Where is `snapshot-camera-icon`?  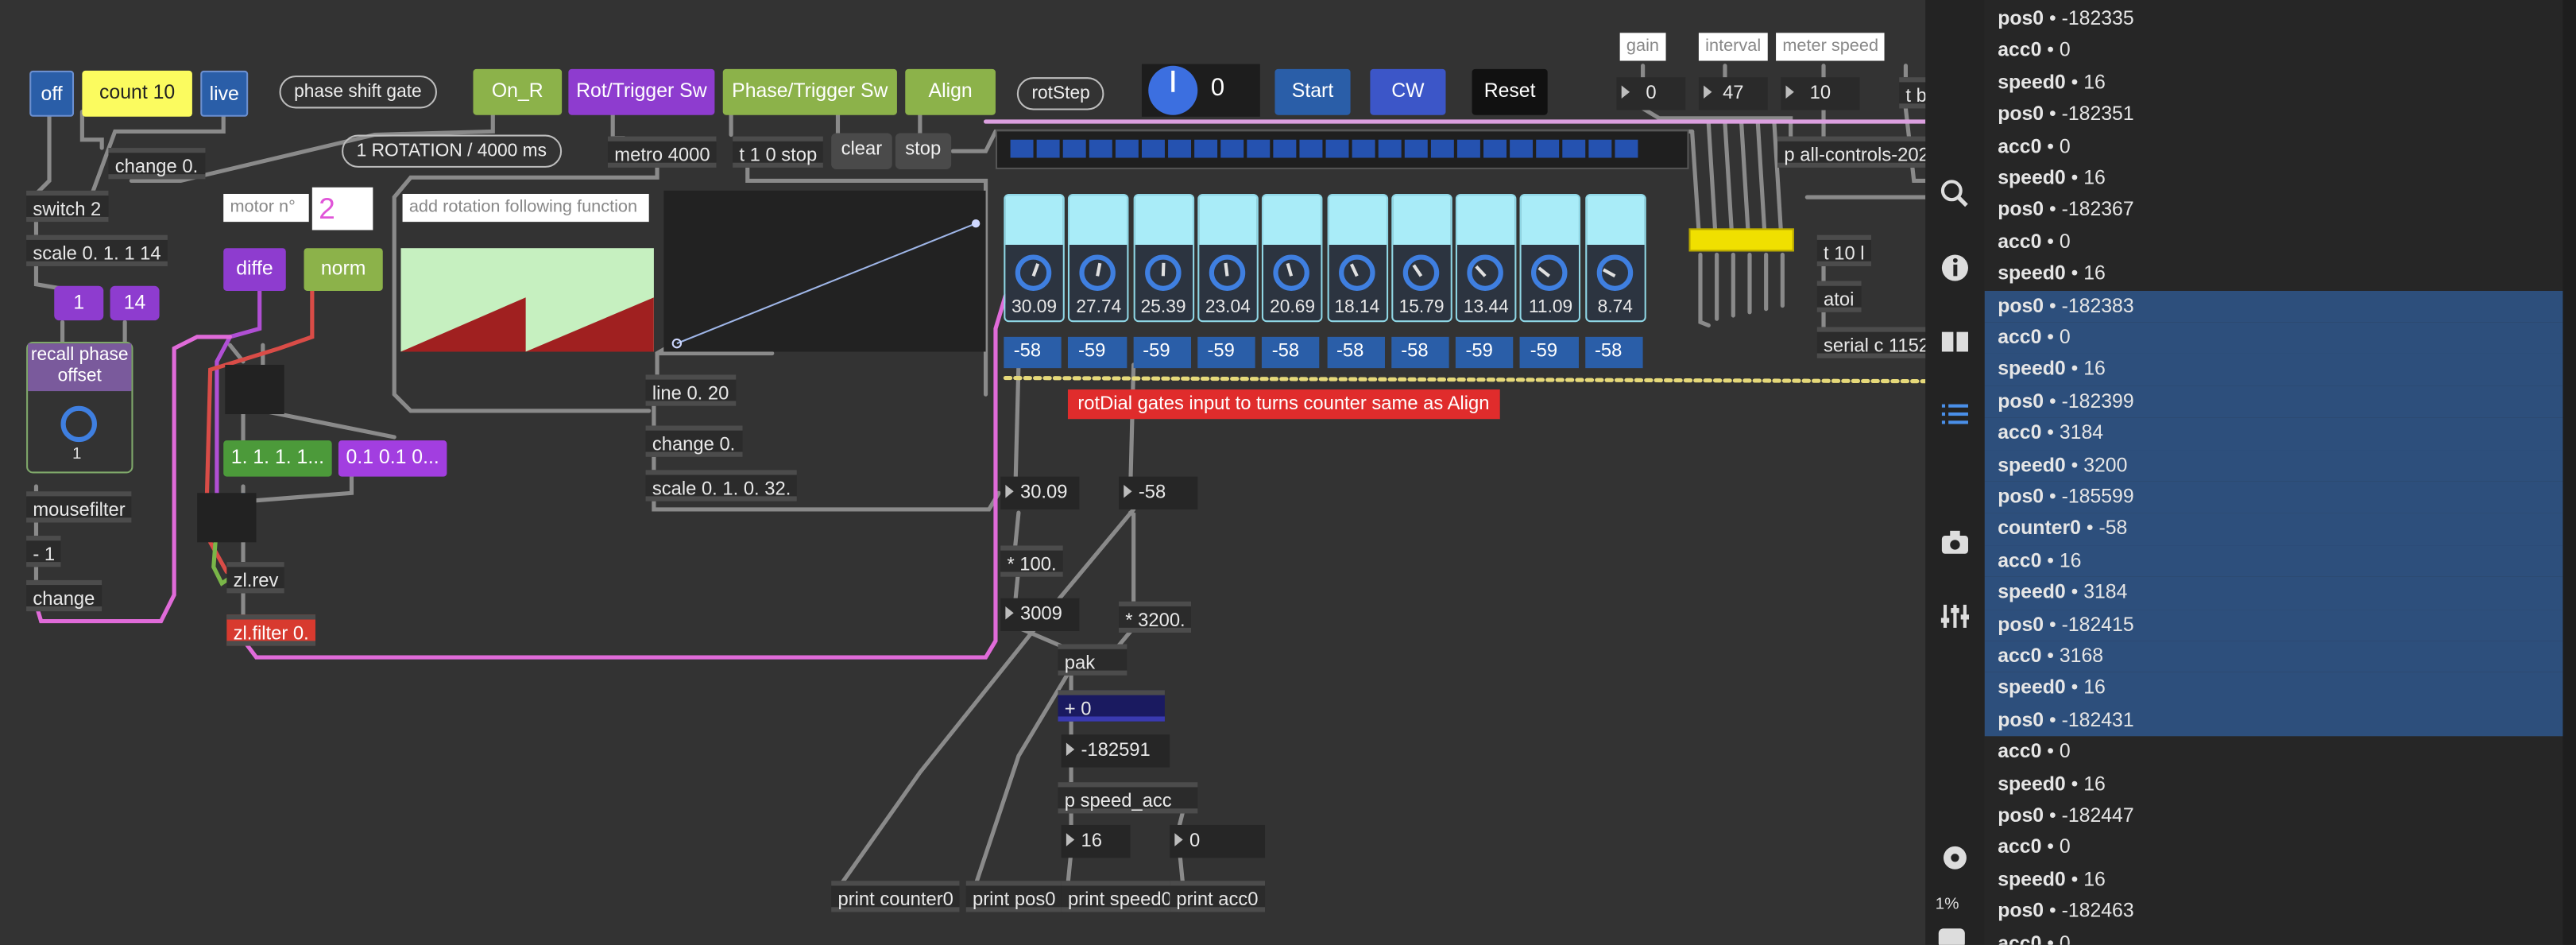
snapshot-camera-icon is located at coordinates (1956, 546).